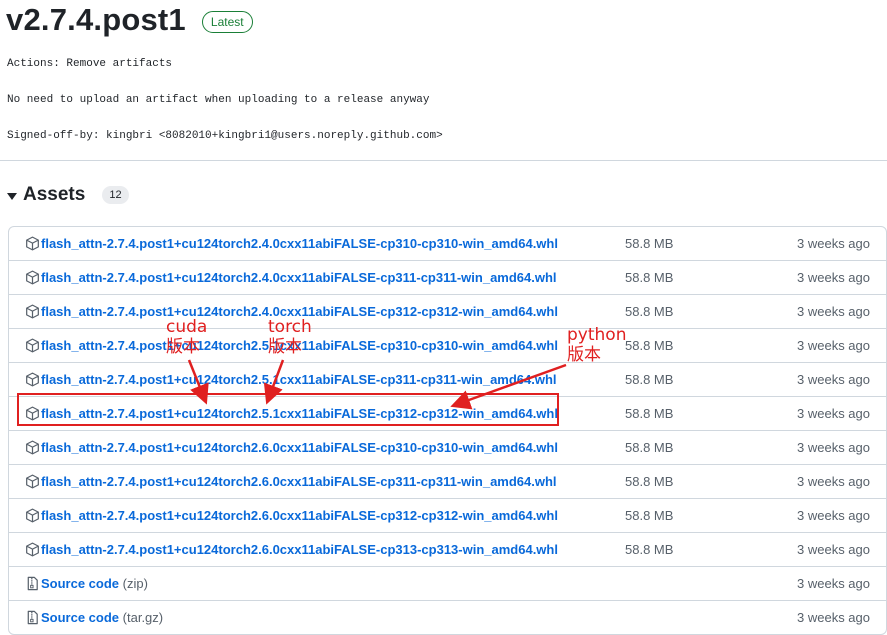  I want to click on release-note-line: Actions: Remove artifacts, so click(90, 64).